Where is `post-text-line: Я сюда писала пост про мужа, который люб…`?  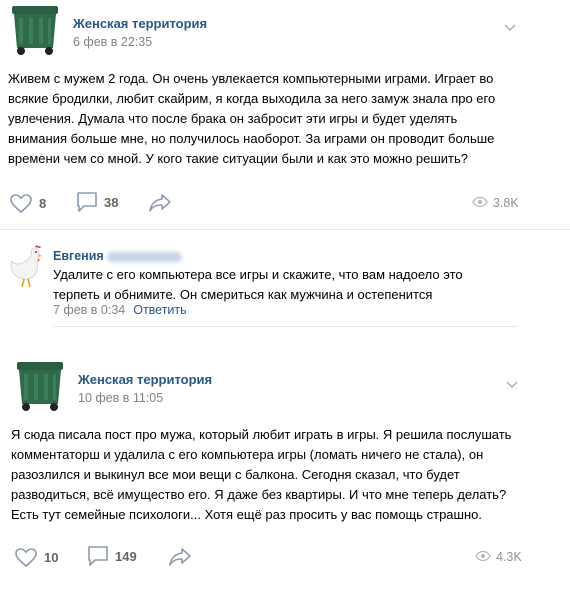
post-text-line: Я сюда писала пост про мужа, который люб… is located at coordinates (261, 434).